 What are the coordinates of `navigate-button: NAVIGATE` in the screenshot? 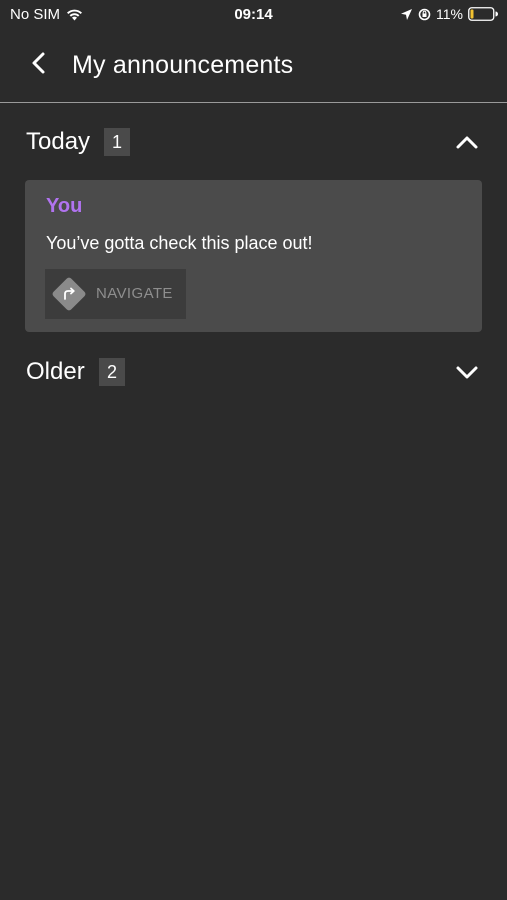 It's located at (115, 294).